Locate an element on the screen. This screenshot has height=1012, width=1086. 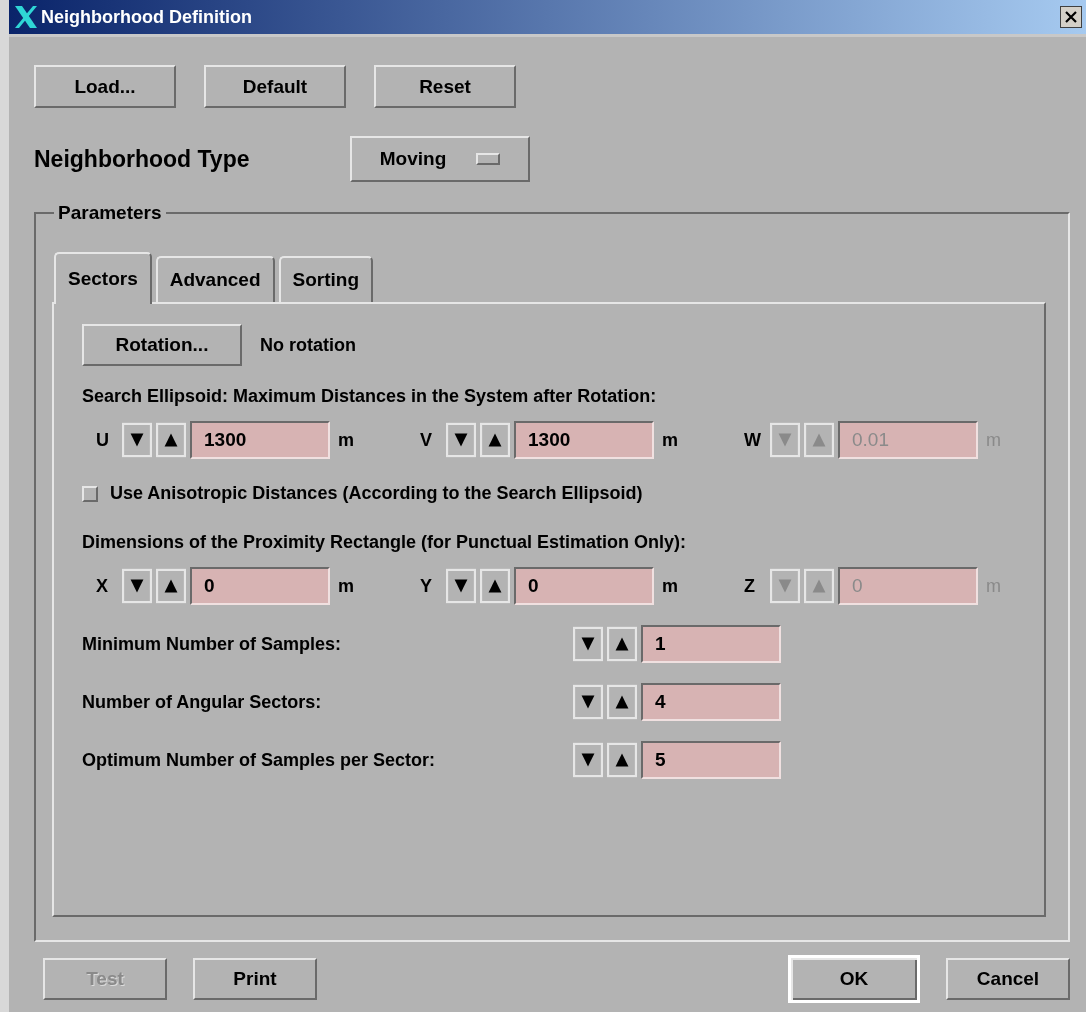
checkbox-label: Use Anisotropic Distances (According to the Search Ellipsoid) is located at coordinates (376, 493).